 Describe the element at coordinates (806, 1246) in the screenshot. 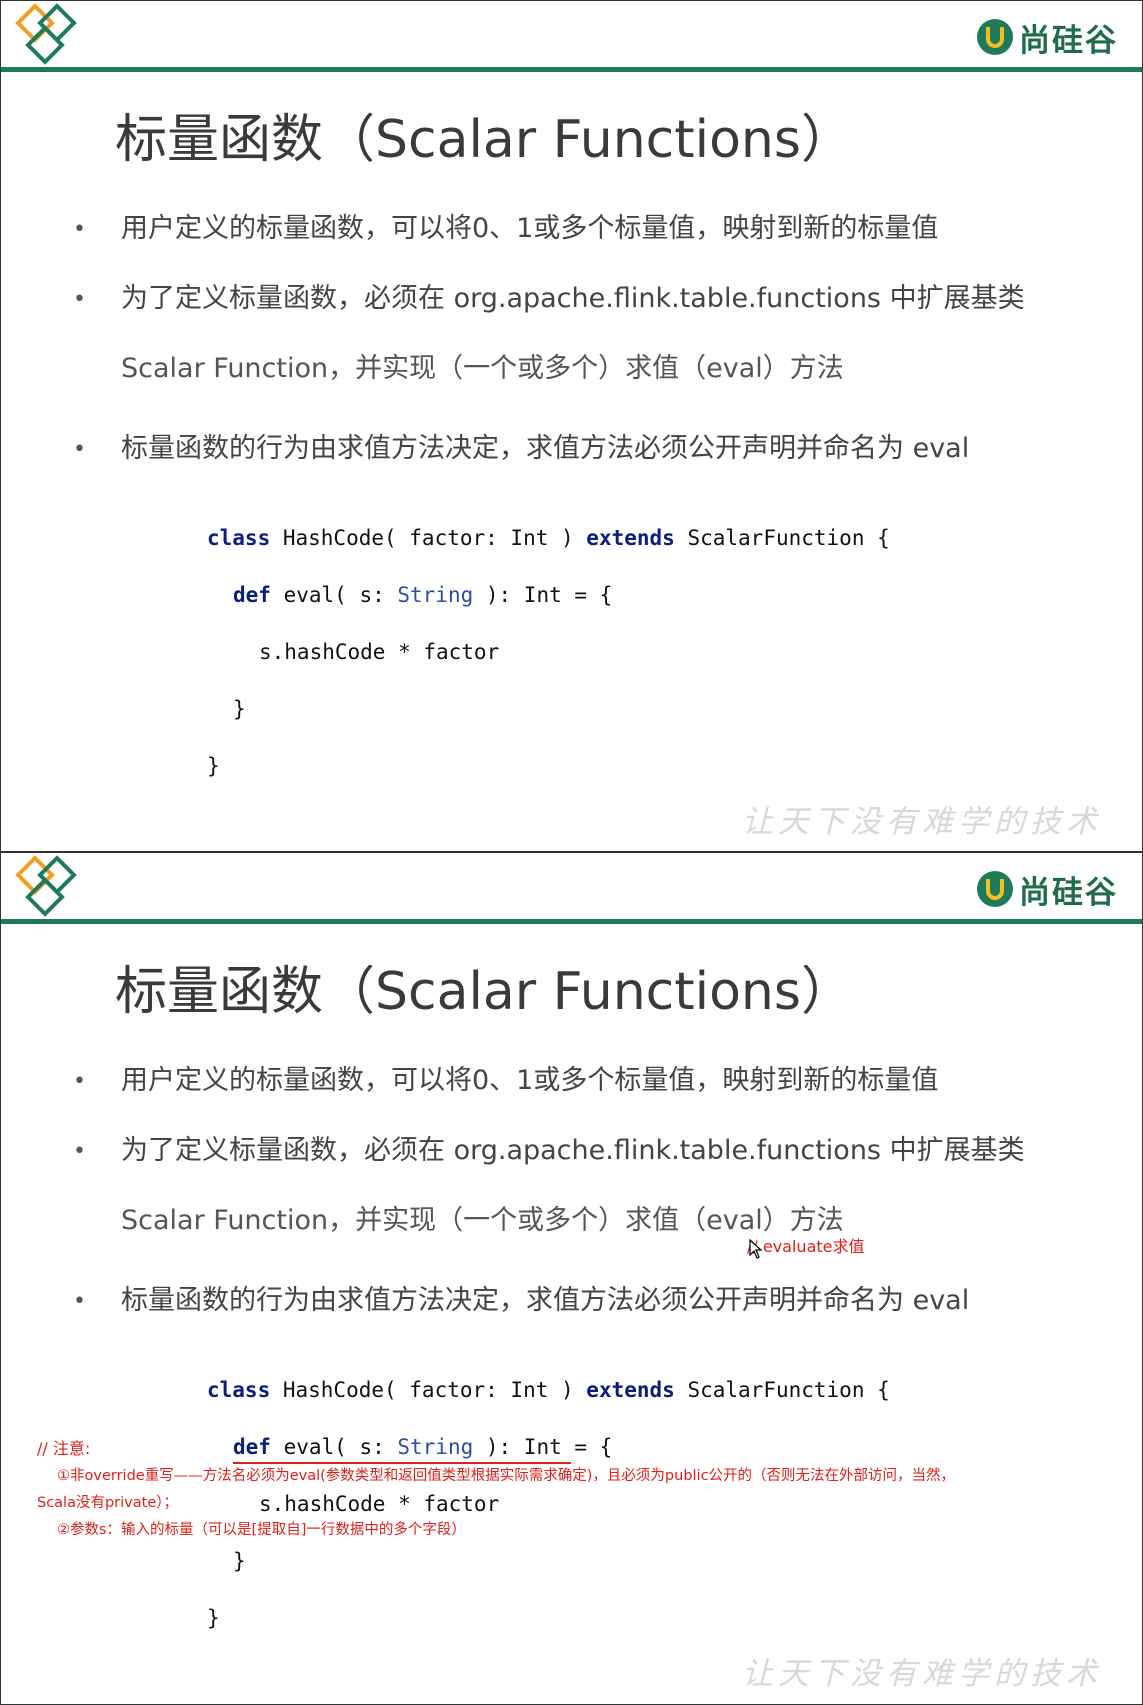

I see `eval-annotation: // evaluate求值` at that location.